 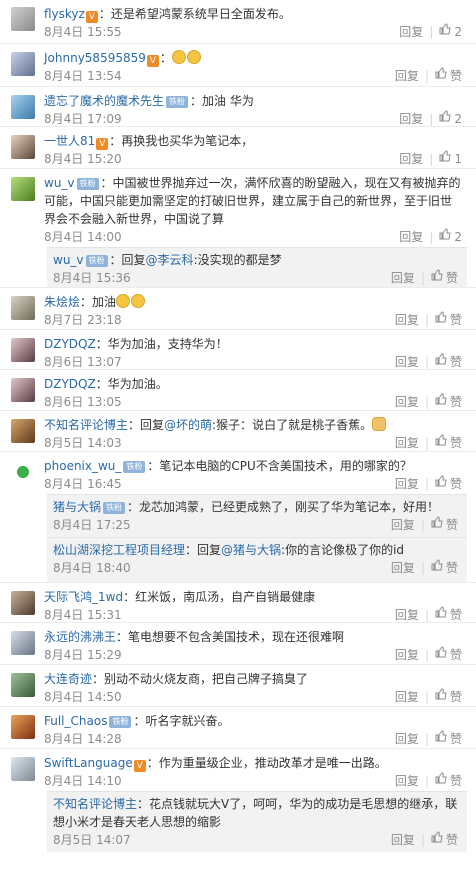 What do you see at coordinates (170, 260) in the screenshot?
I see `mention-link: @李云科` at bounding box center [170, 260].